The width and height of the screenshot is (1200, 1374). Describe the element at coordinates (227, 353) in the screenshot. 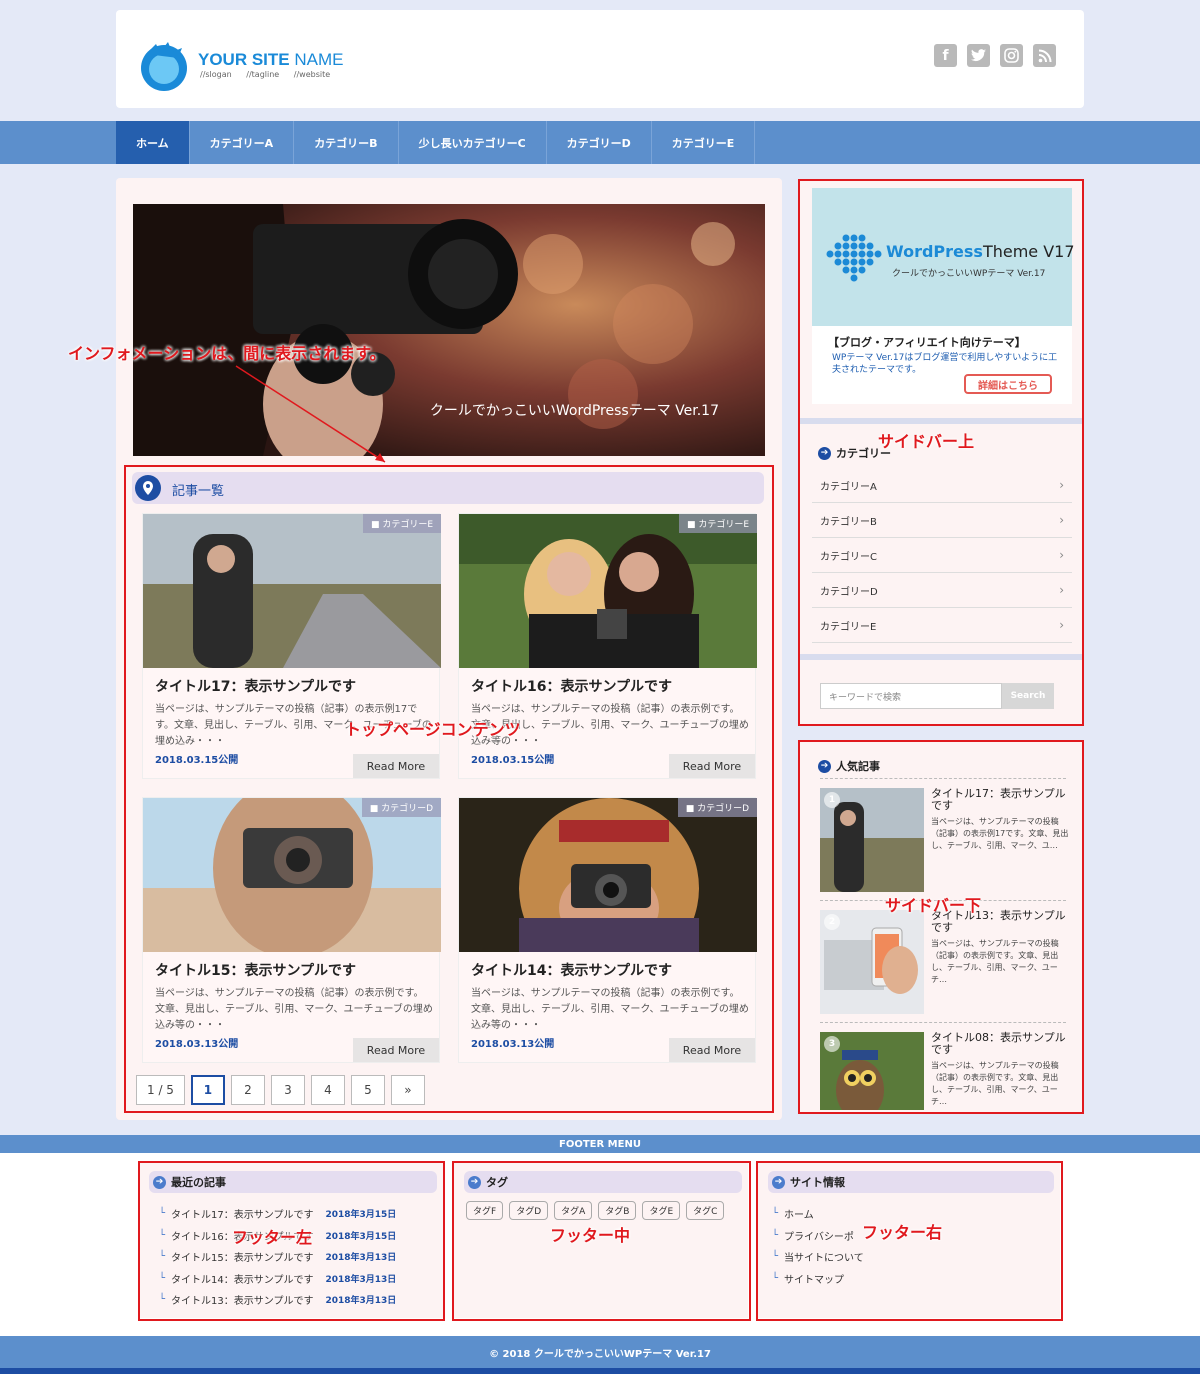

I see `annotation-info: インフォメーションは、間に表示されます。` at that location.